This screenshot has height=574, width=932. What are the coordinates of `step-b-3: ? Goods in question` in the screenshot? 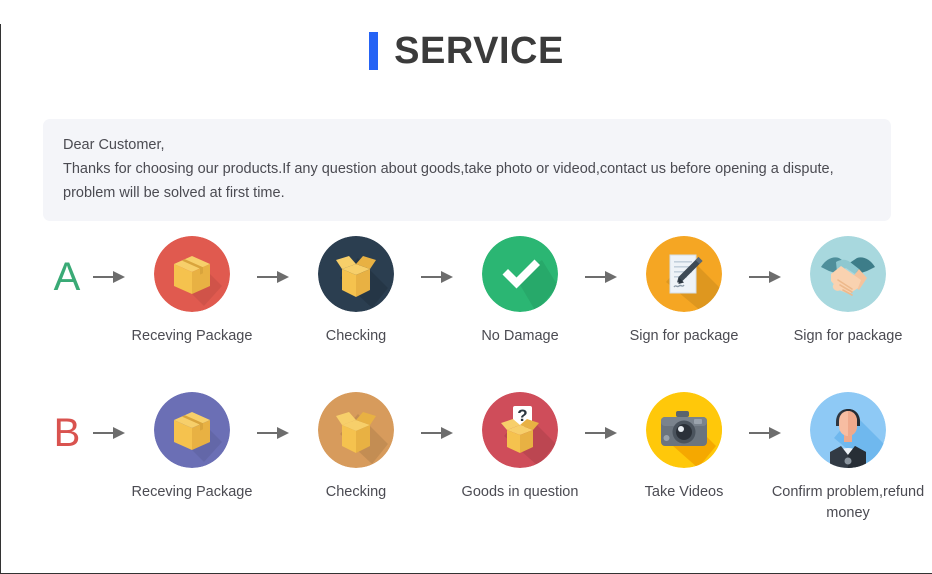 It's located at (520, 447).